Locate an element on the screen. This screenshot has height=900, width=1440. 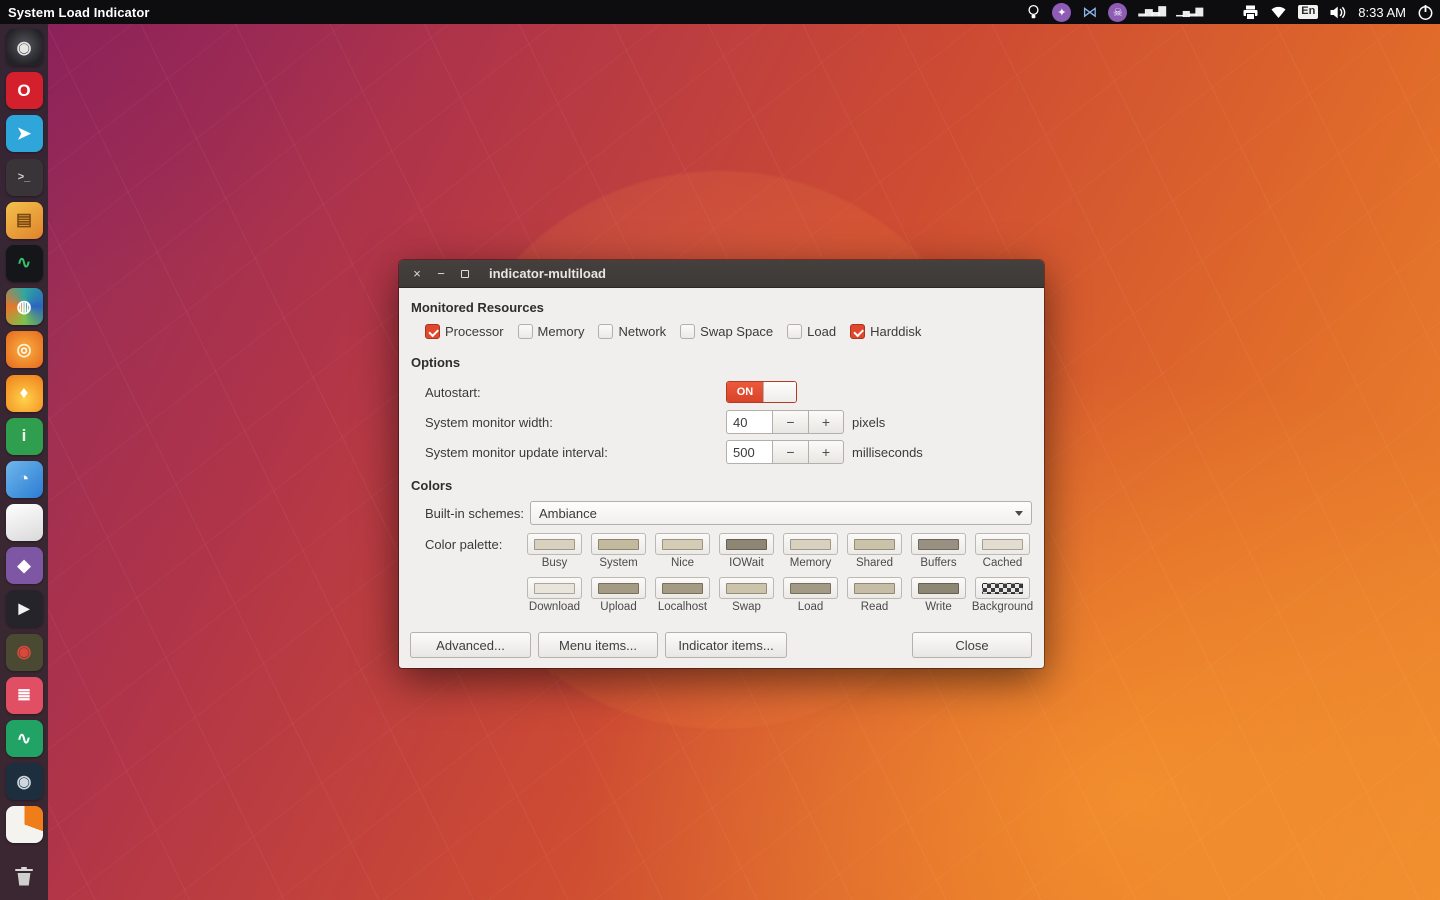
launcher-item-media-player: ▶ is located at coordinates (24, 609).